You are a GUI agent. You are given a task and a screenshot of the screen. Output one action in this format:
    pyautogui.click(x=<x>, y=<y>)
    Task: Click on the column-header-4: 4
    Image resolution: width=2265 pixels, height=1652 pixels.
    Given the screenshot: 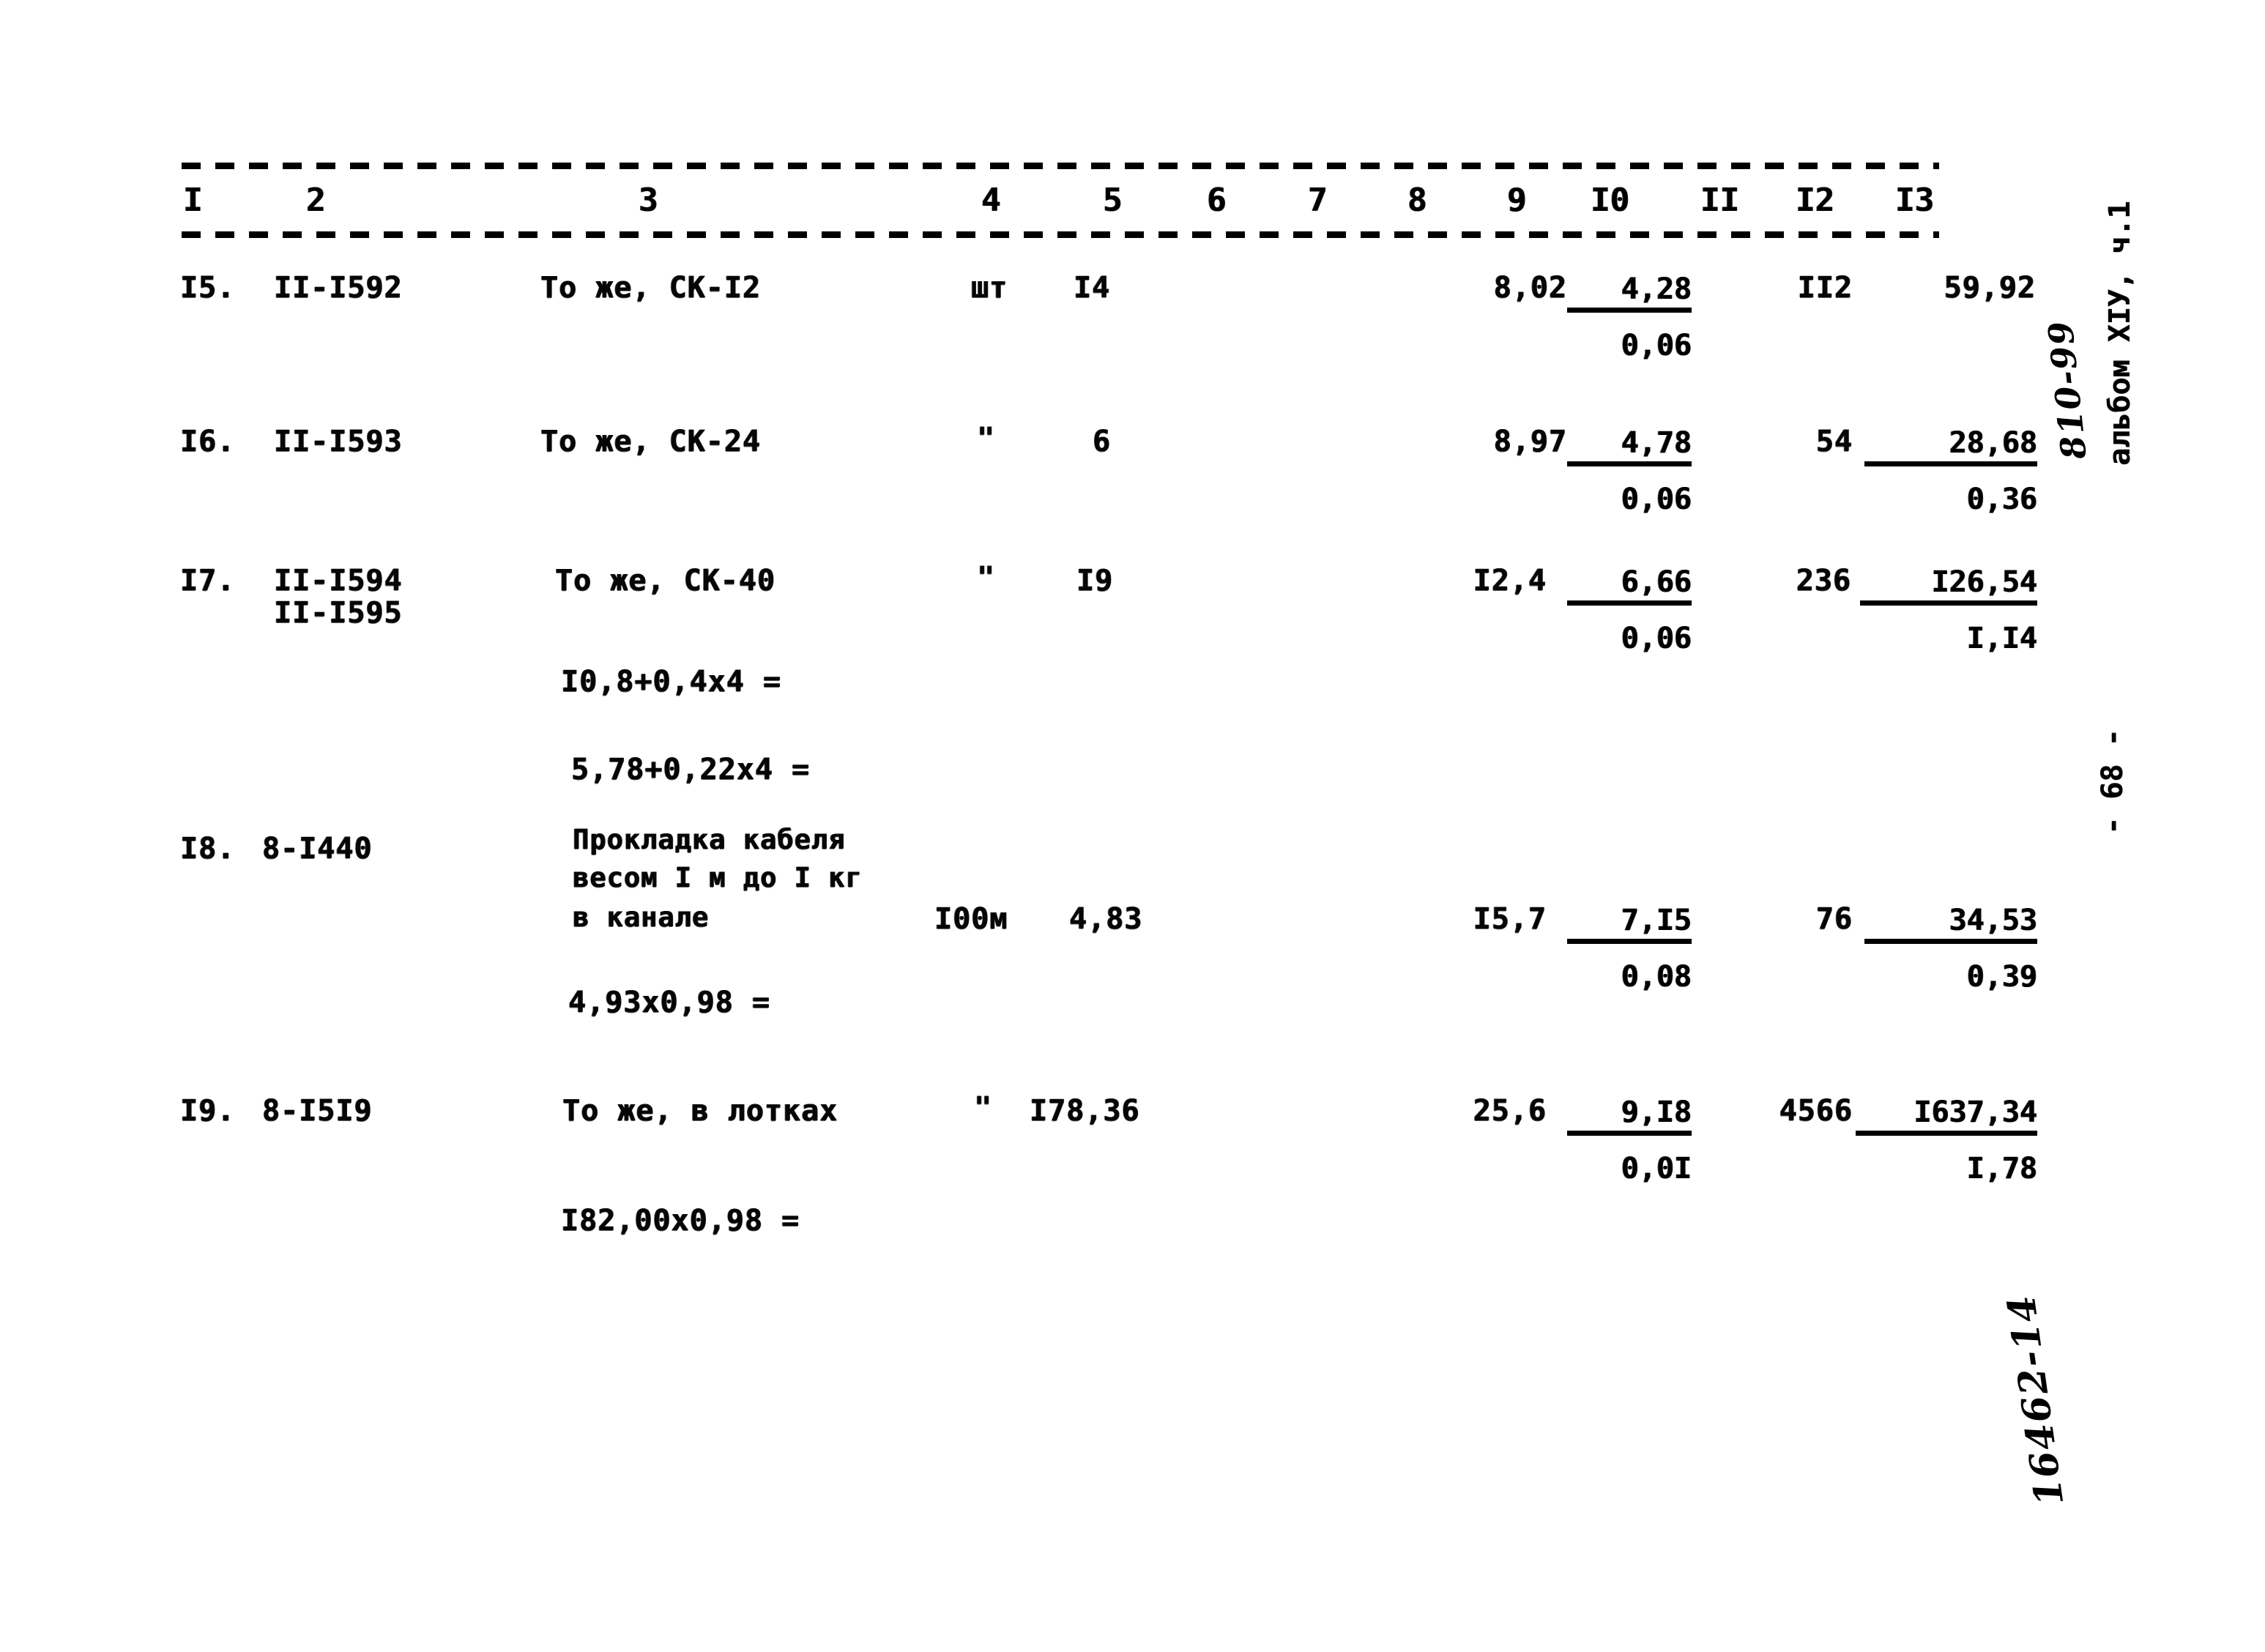 What is the action you would take?
    pyautogui.click(x=991, y=201)
    